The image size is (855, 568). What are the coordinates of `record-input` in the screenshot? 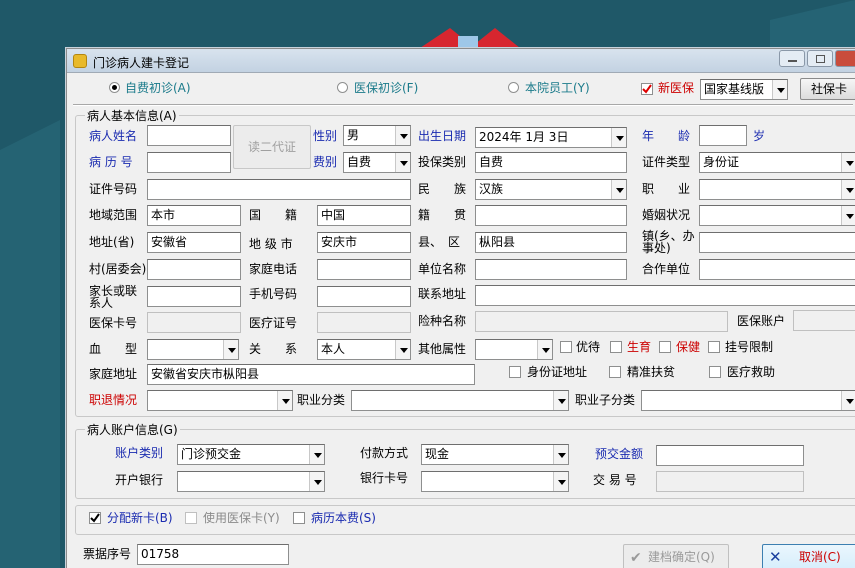 It's located at (189, 162).